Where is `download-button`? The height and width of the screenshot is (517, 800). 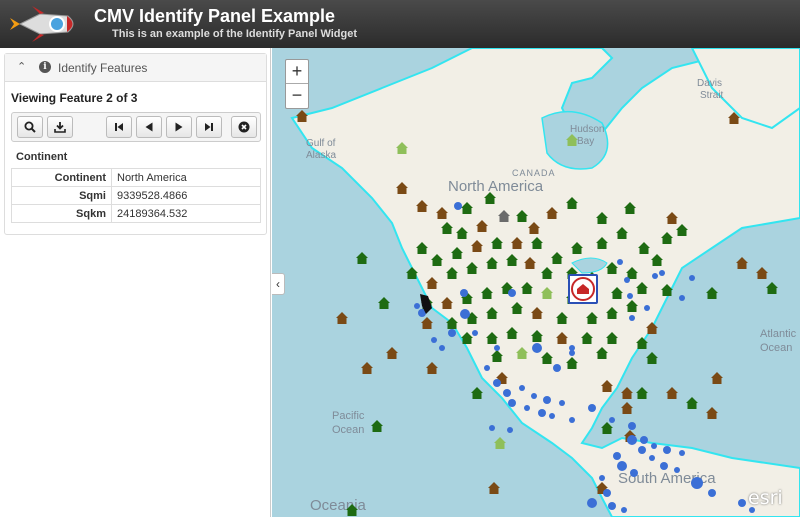 download-button is located at coordinates (60, 127).